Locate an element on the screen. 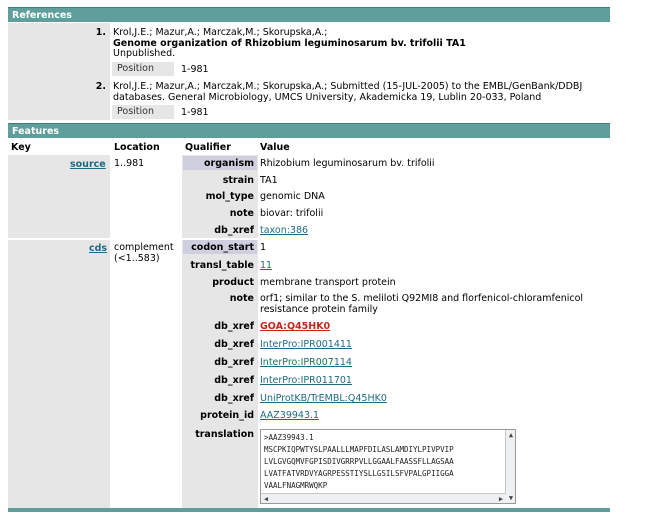 This screenshot has height=512, width=672. scroll-right-arrow-icon: ▶ is located at coordinates (501, 498).